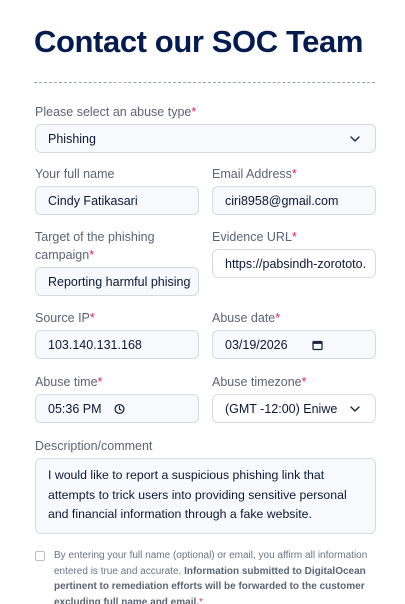  What do you see at coordinates (281, 408) in the screenshot?
I see `abuse-timezone-value: (GMT -12:00) Eniwe` at bounding box center [281, 408].